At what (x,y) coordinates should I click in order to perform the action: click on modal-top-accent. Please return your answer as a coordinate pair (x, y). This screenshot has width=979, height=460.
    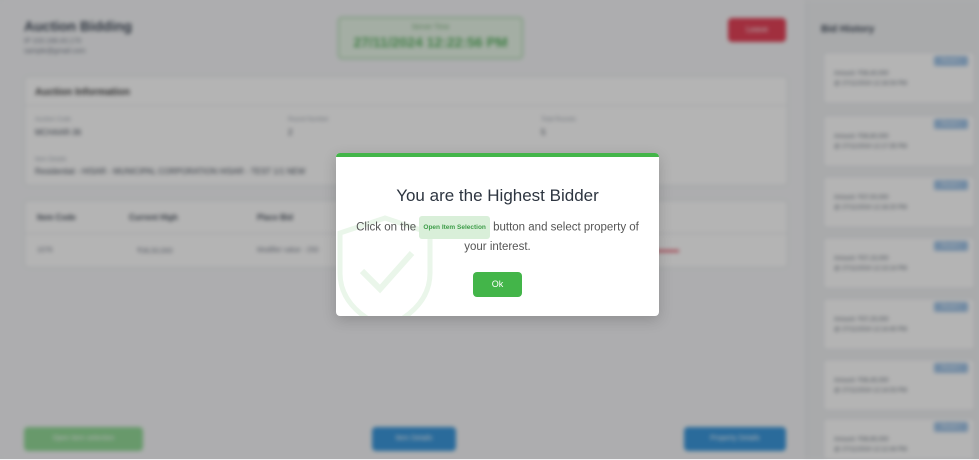
    Looking at the image, I should click on (497, 155).